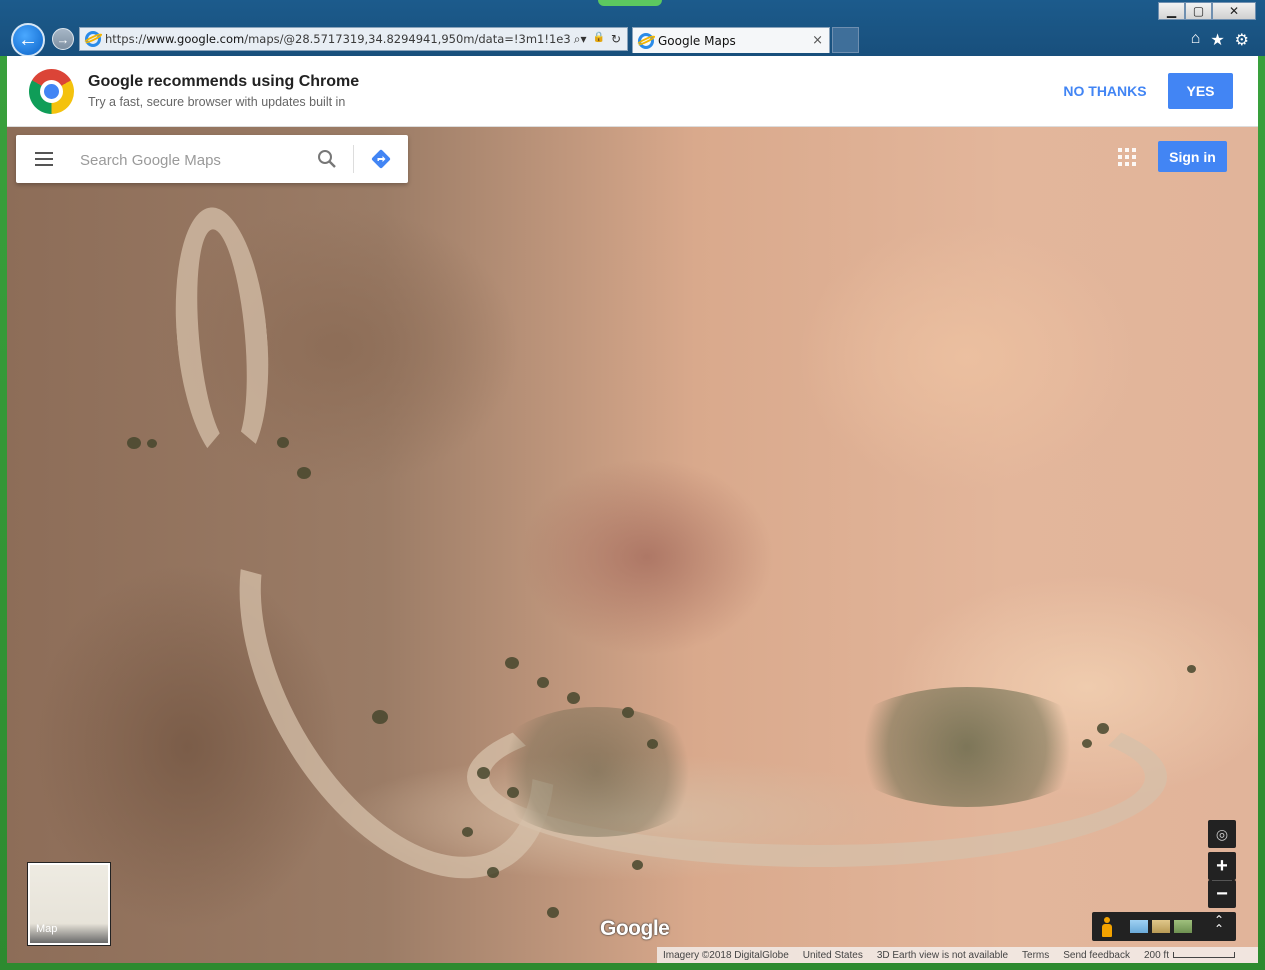 The image size is (1265, 970). I want to click on window-controls: ▁ ▢ ✕, so click(1207, 11).